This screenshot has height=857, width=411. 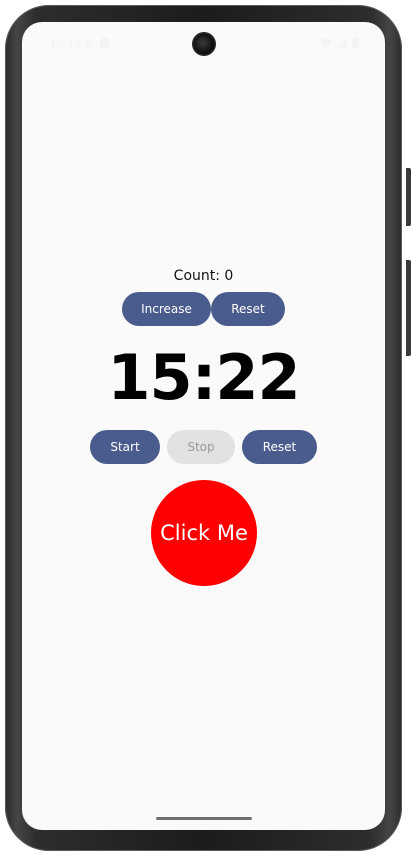 I want to click on power-button, so click(x=408, y=197).